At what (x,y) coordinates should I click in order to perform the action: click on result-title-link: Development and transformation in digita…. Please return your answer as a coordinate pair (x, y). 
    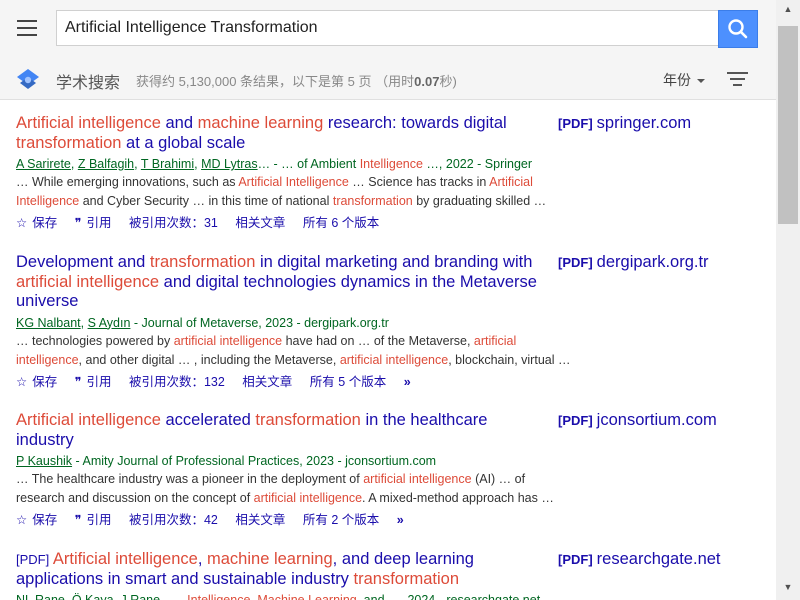
    Looking at the image, I should click on (281, 282).